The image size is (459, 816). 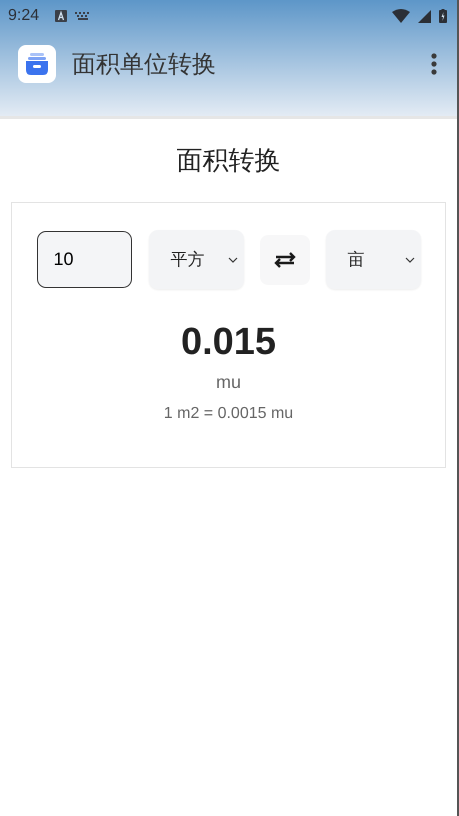 I want to click on from-unit-dropdown: 平方, so click(x=196, y=259).